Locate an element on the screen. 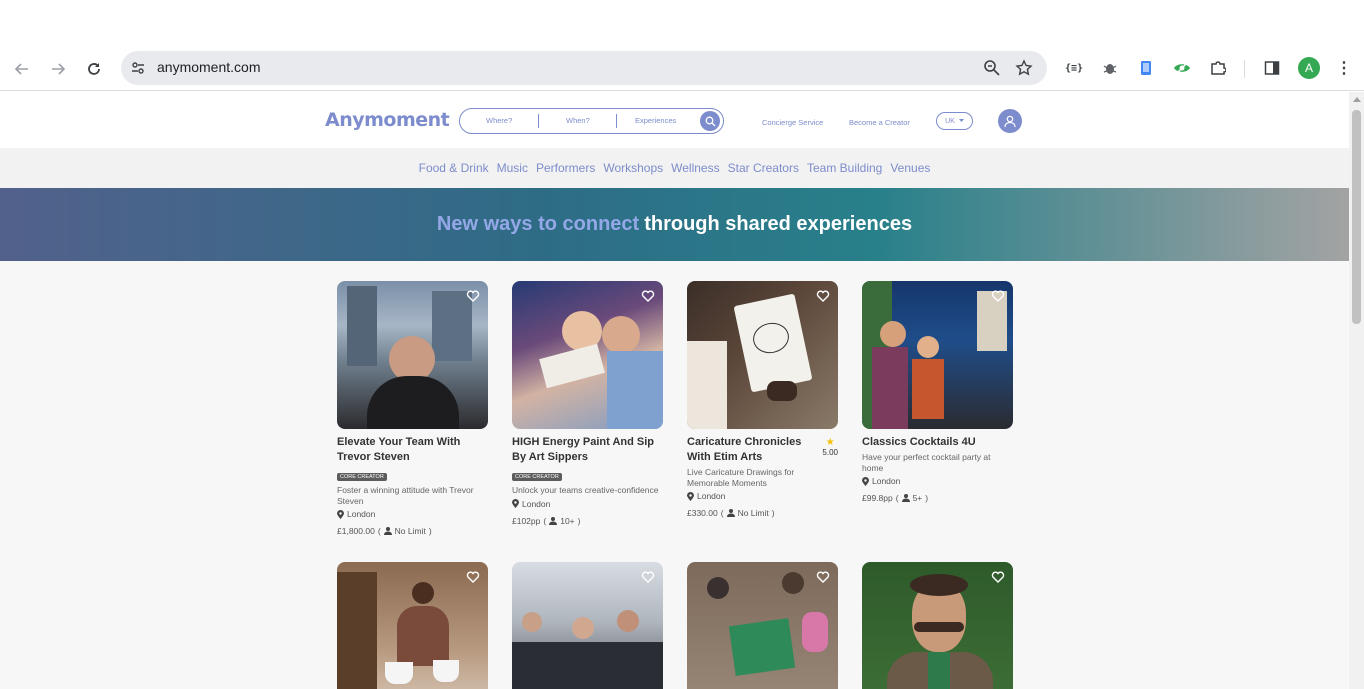 This screenshot has width=1364, height=689. reload-icon is located at coordinates (94, 69).